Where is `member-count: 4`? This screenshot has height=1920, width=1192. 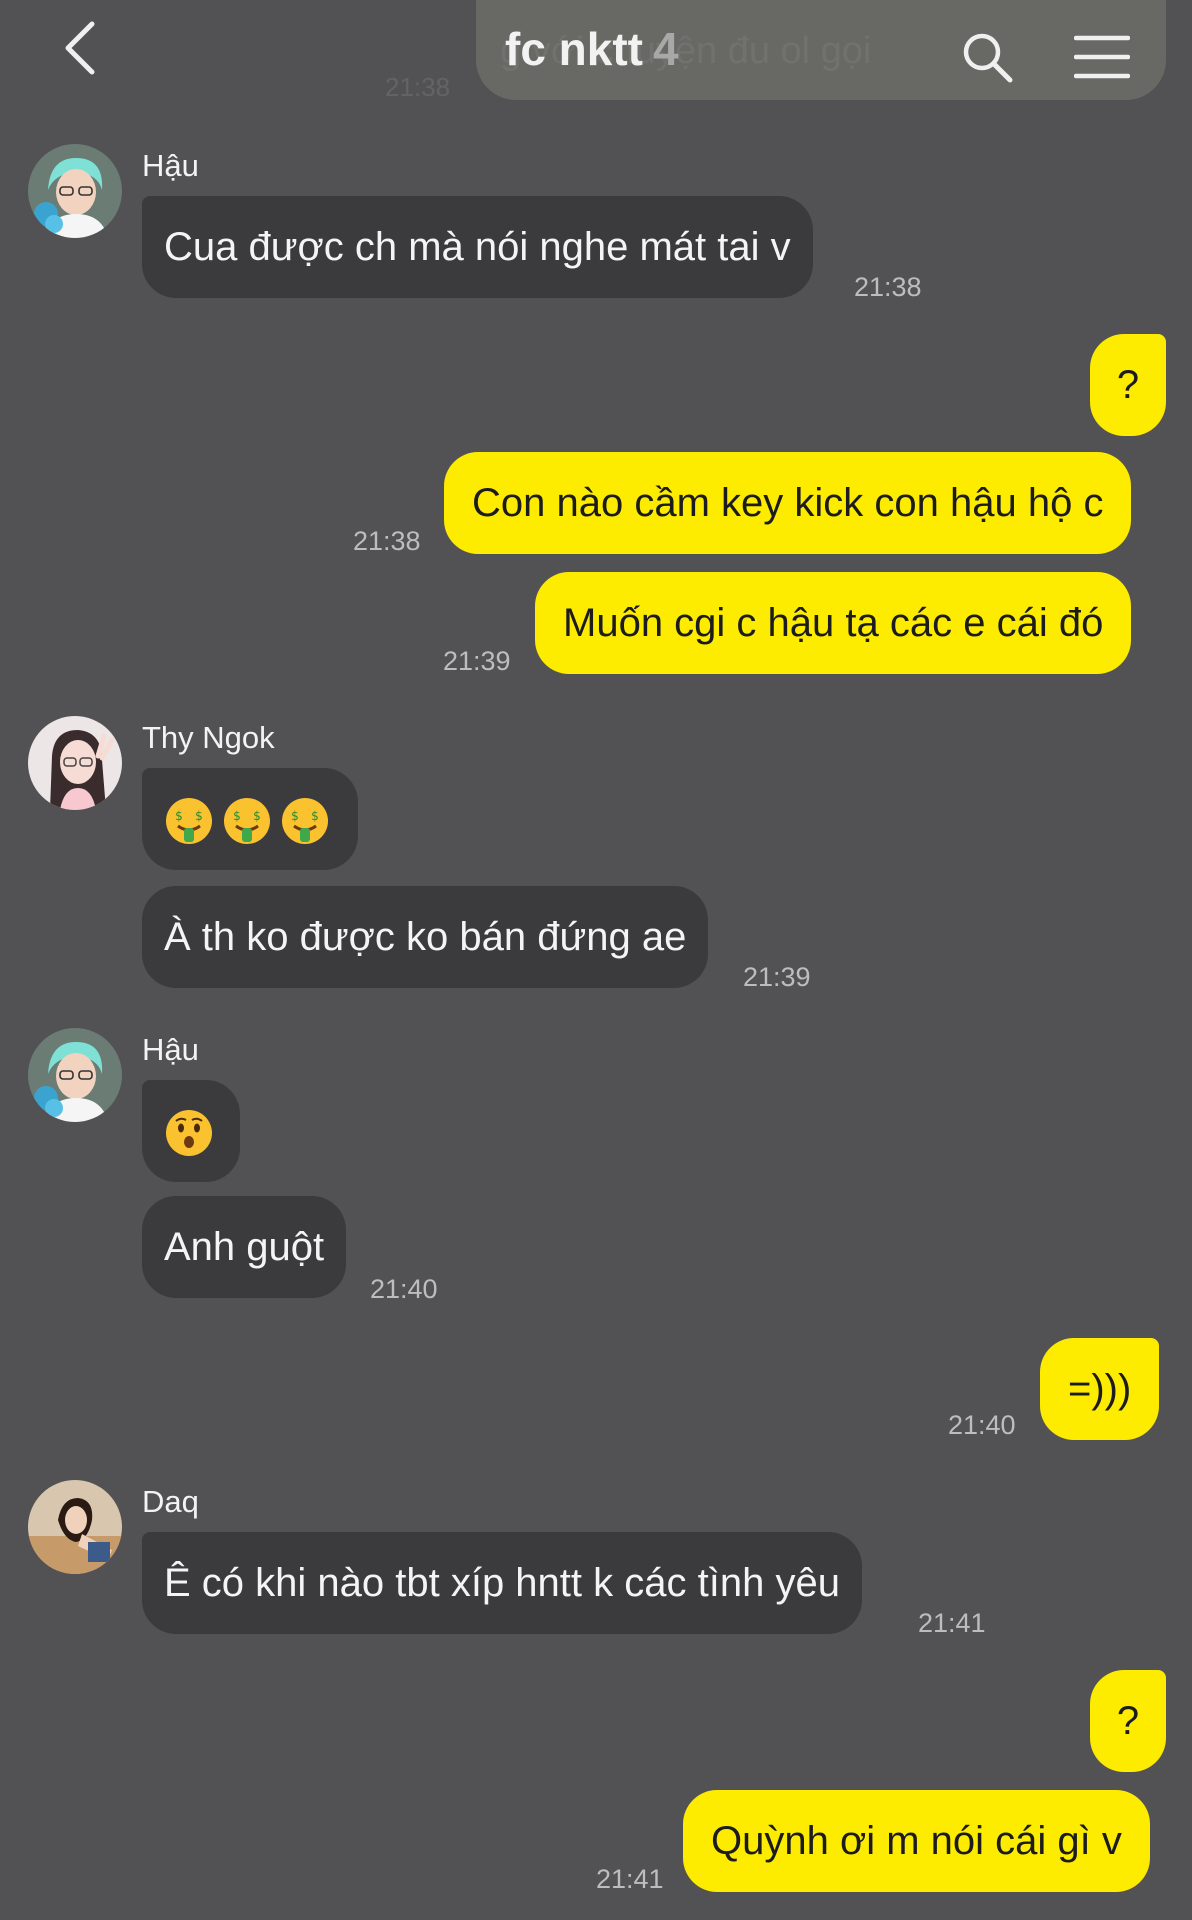
member-count: 4 is located at coordinates (666, 49).